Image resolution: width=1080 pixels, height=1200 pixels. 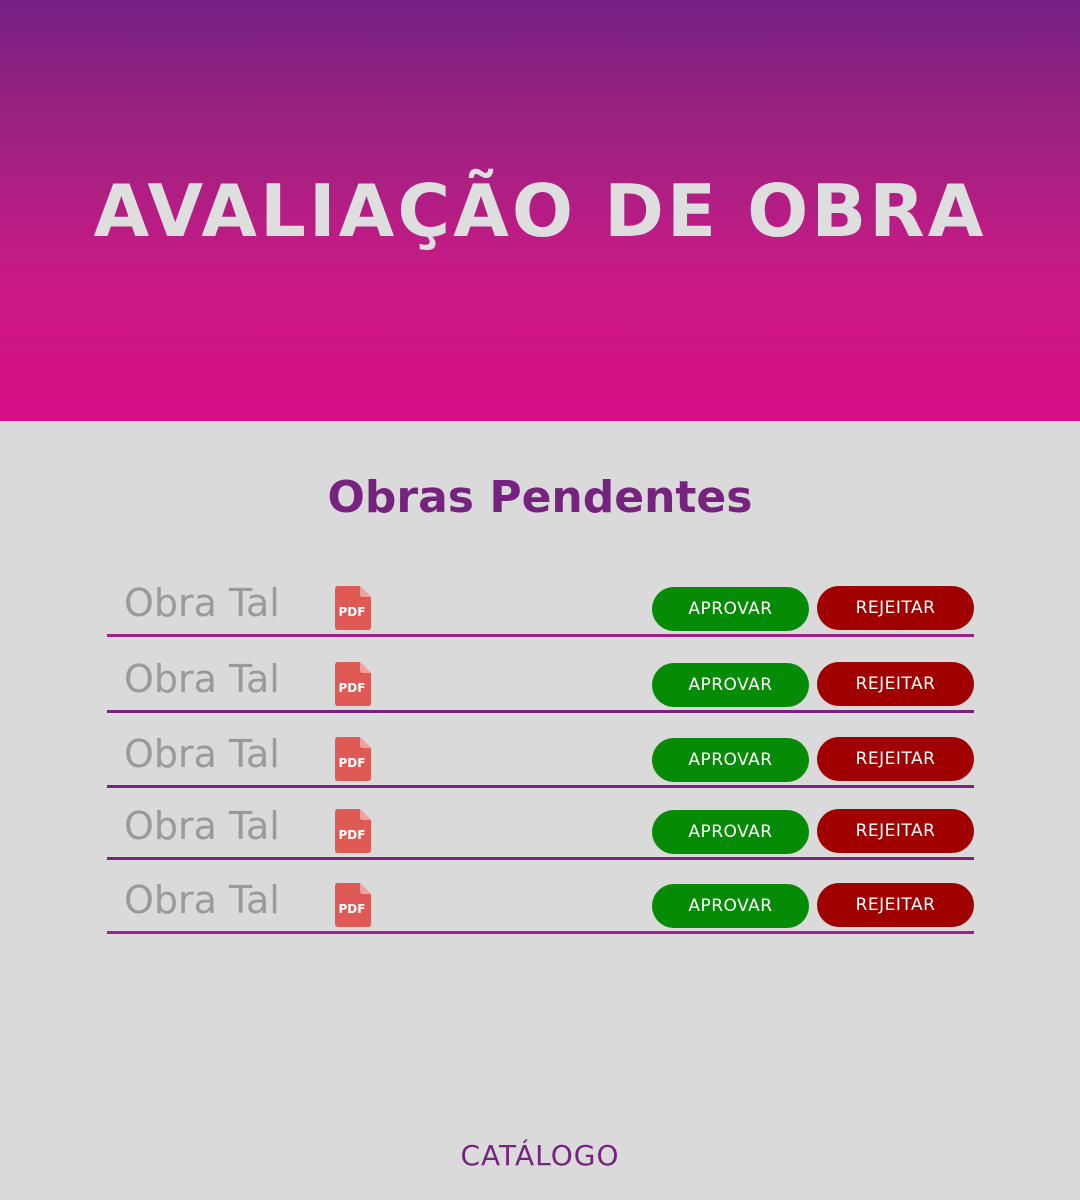 What do you see at coordinates (540, 497) in the screenshot?
I see `section-title: Obras Pendentes` at bounding box center [540, 497].